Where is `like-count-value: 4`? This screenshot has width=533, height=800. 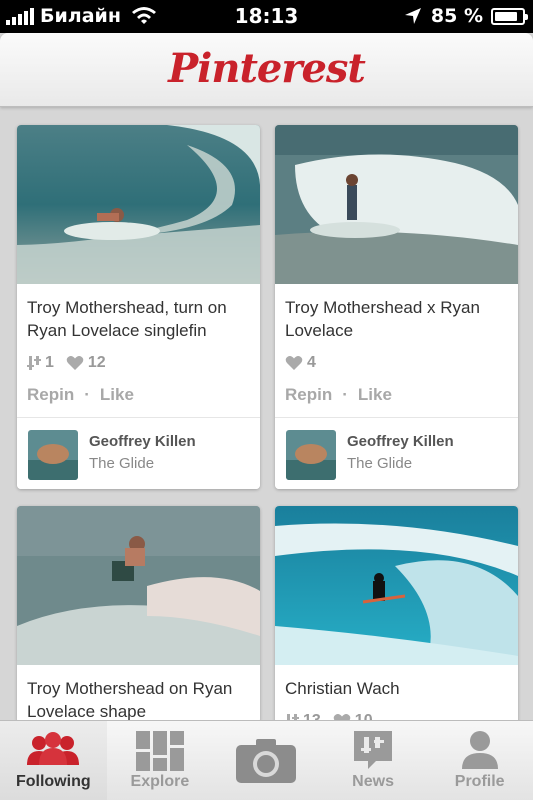 like-count-value: 4 is located at coordinates (311, 362).